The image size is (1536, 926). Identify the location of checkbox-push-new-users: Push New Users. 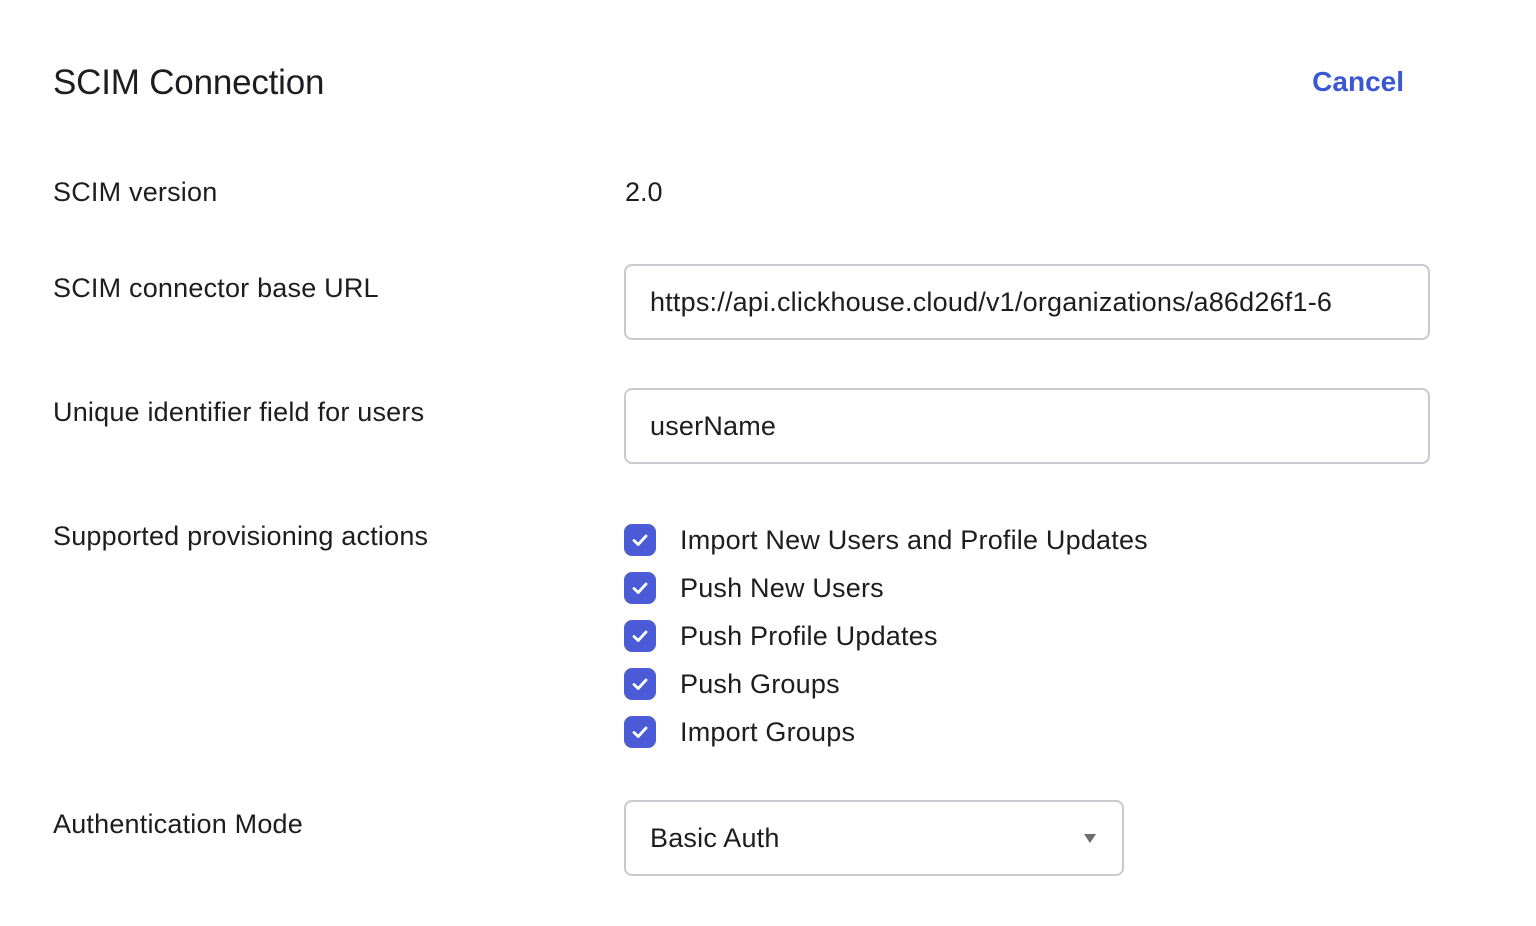
(886, 588).